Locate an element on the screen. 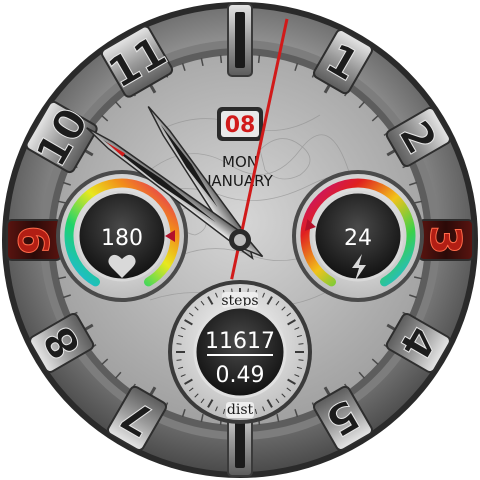 Image resolution: width=480 pixels, height=480 pixels. battery-subdial: 24 is located at coordinates (358, 236).